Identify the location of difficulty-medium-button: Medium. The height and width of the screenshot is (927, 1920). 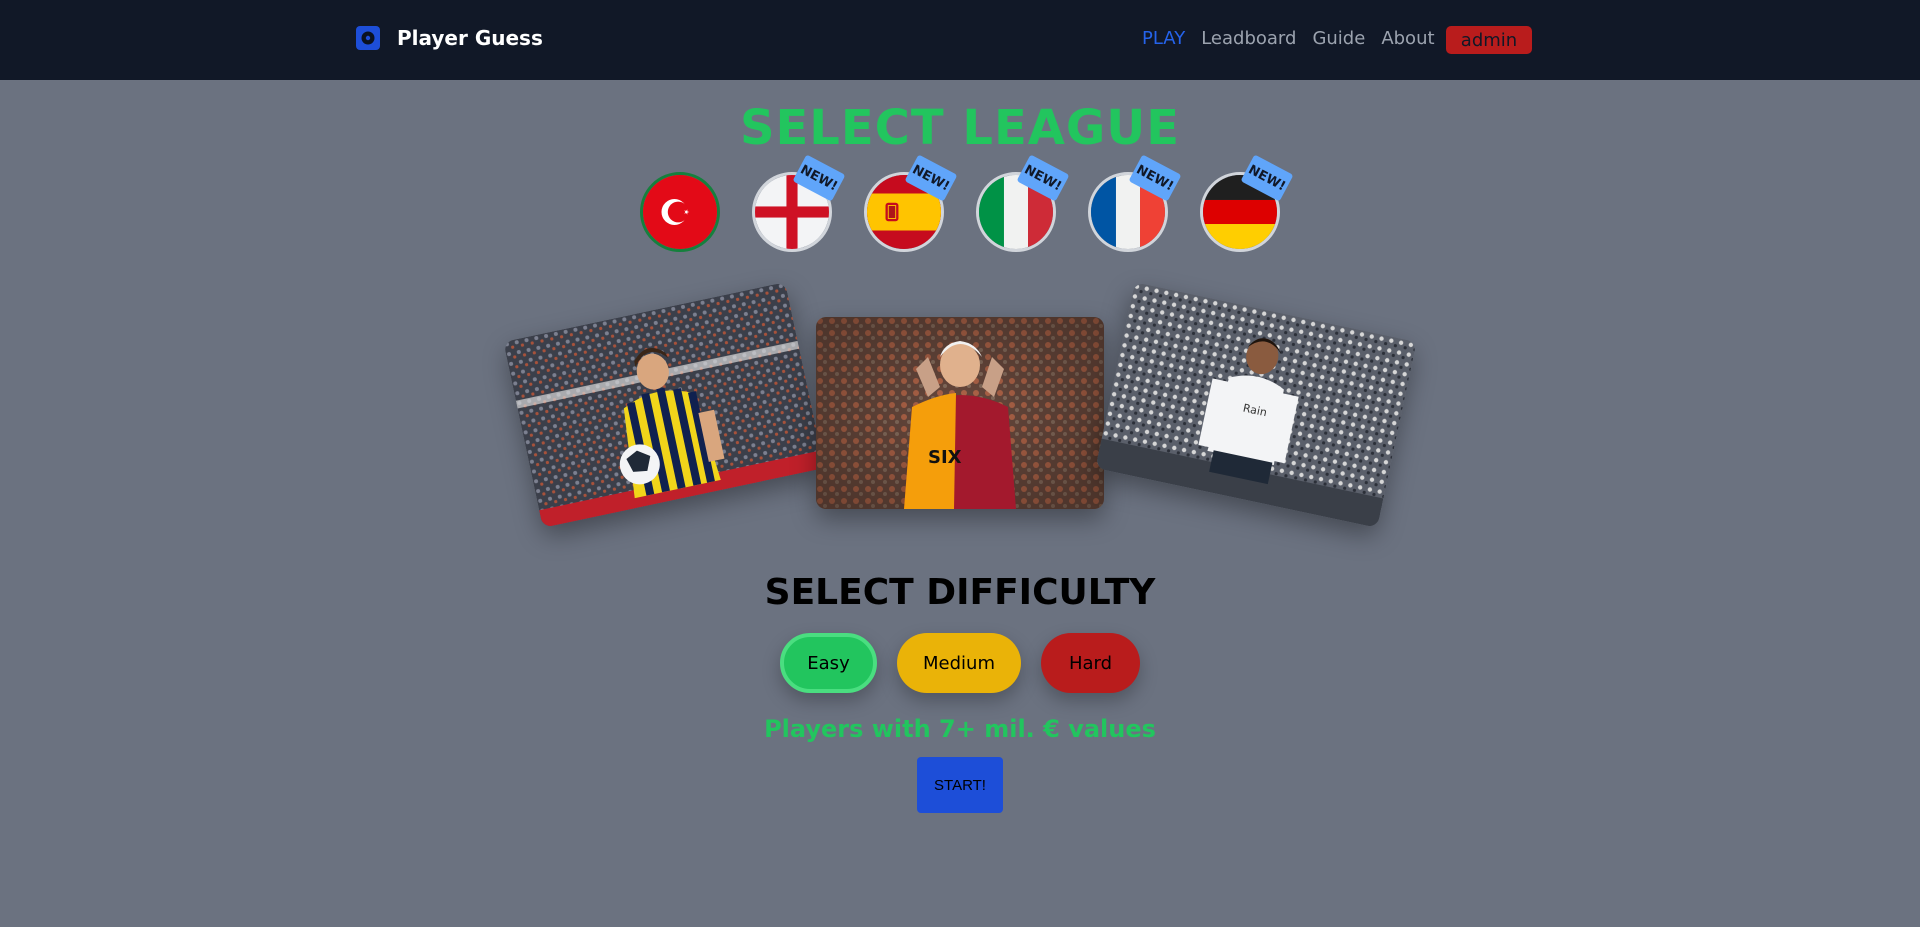
(959, 663).